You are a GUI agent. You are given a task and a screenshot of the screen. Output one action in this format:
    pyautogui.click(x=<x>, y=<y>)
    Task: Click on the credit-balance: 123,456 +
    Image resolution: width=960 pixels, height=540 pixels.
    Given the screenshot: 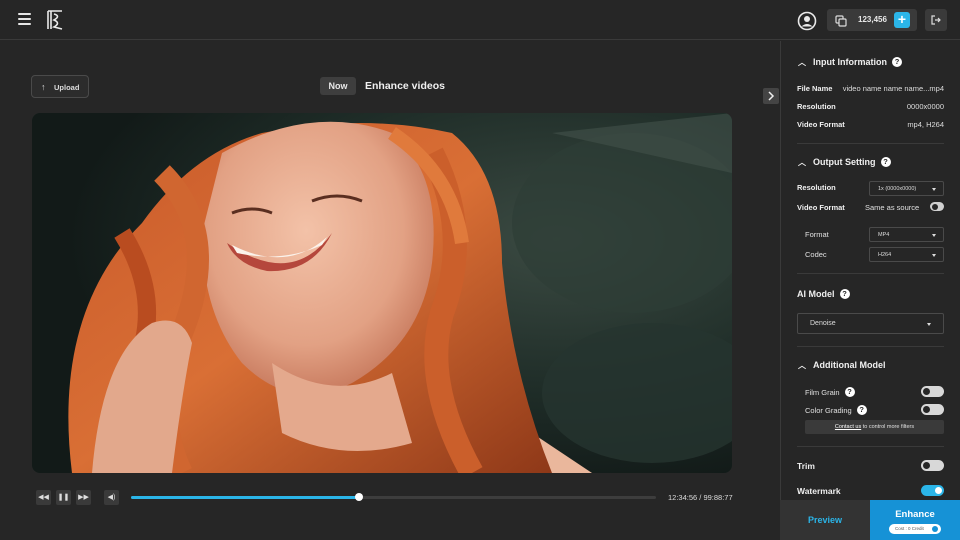 What is the action you would take?
    pyautogui.click(x=872, y=20)
    